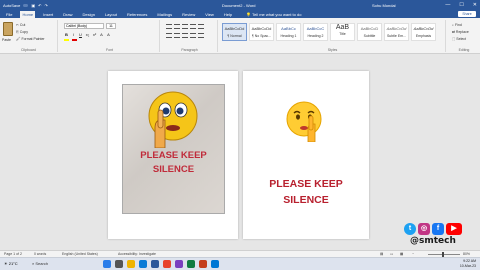 This screenshot has width=480, height=270. I want to click on weather-widget: ☀ 21°C, so click(11, 263).